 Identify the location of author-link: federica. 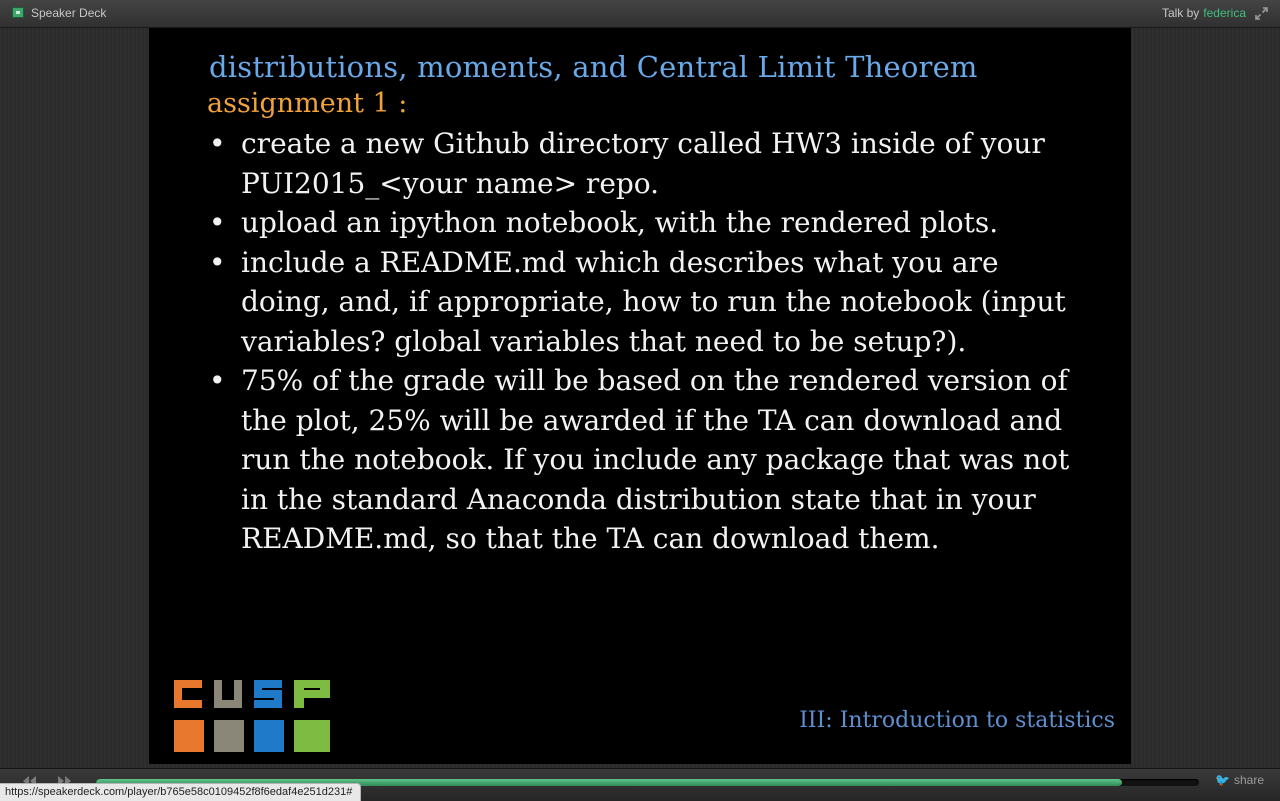
(1224, 13).